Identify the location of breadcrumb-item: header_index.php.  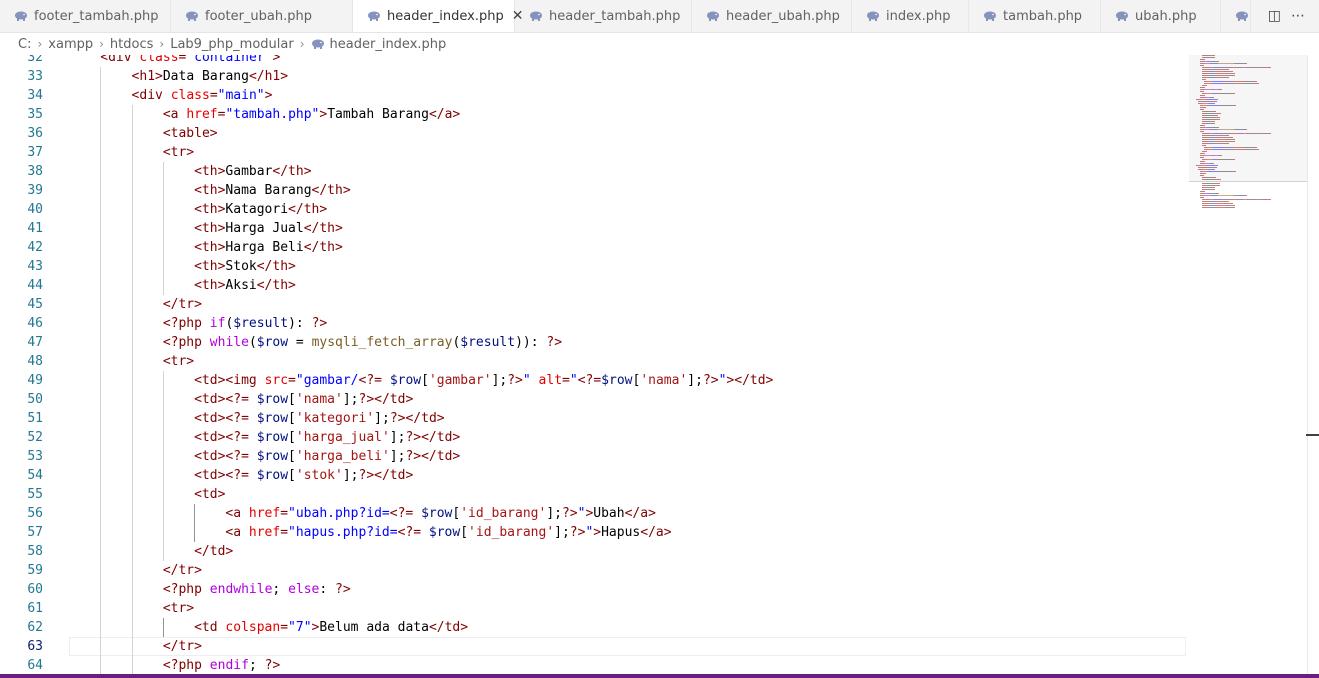
(388, 44).